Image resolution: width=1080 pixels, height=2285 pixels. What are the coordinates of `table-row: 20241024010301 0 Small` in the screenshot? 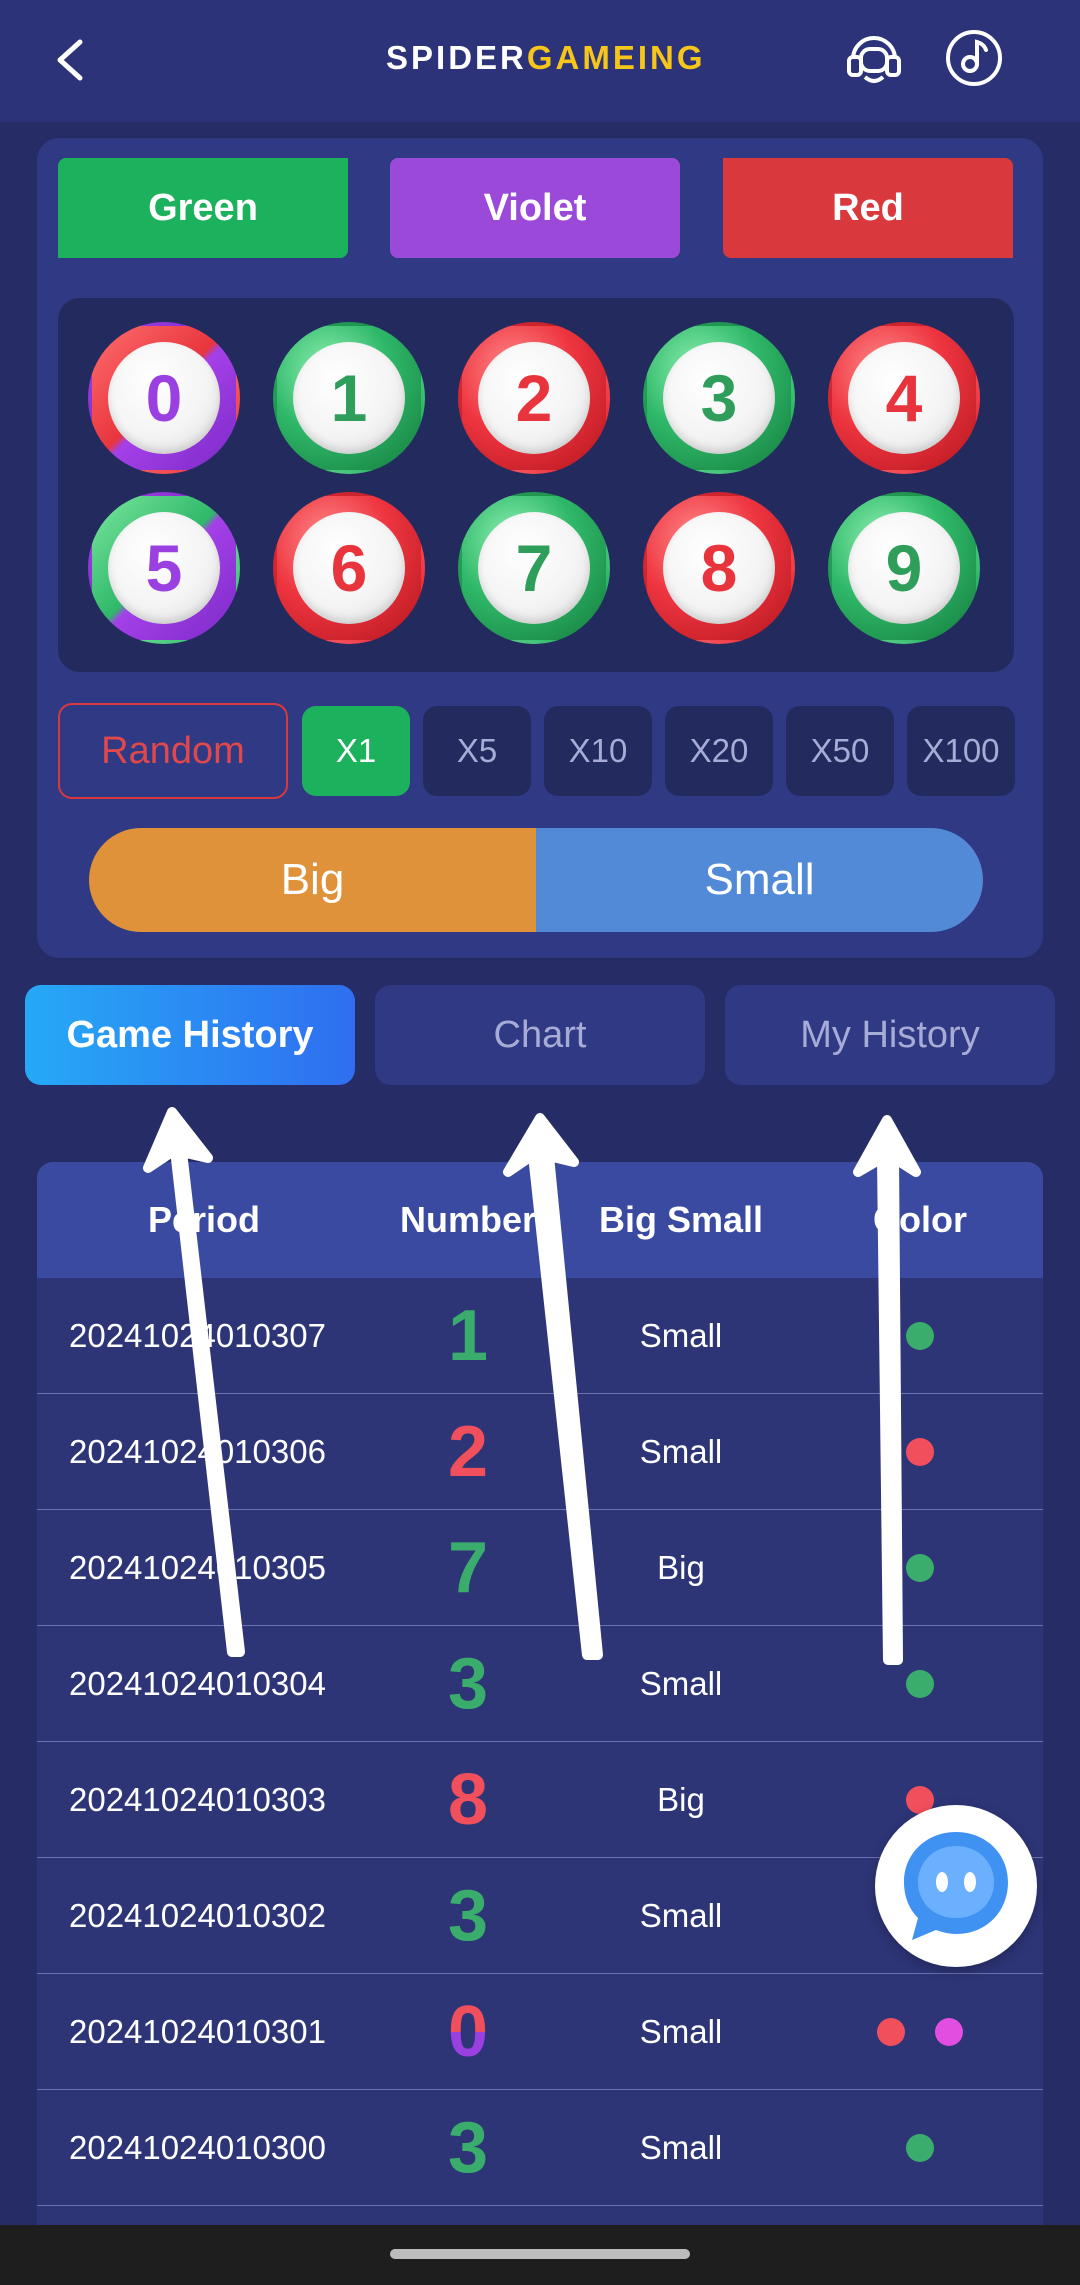 It's located at (540, 2032).